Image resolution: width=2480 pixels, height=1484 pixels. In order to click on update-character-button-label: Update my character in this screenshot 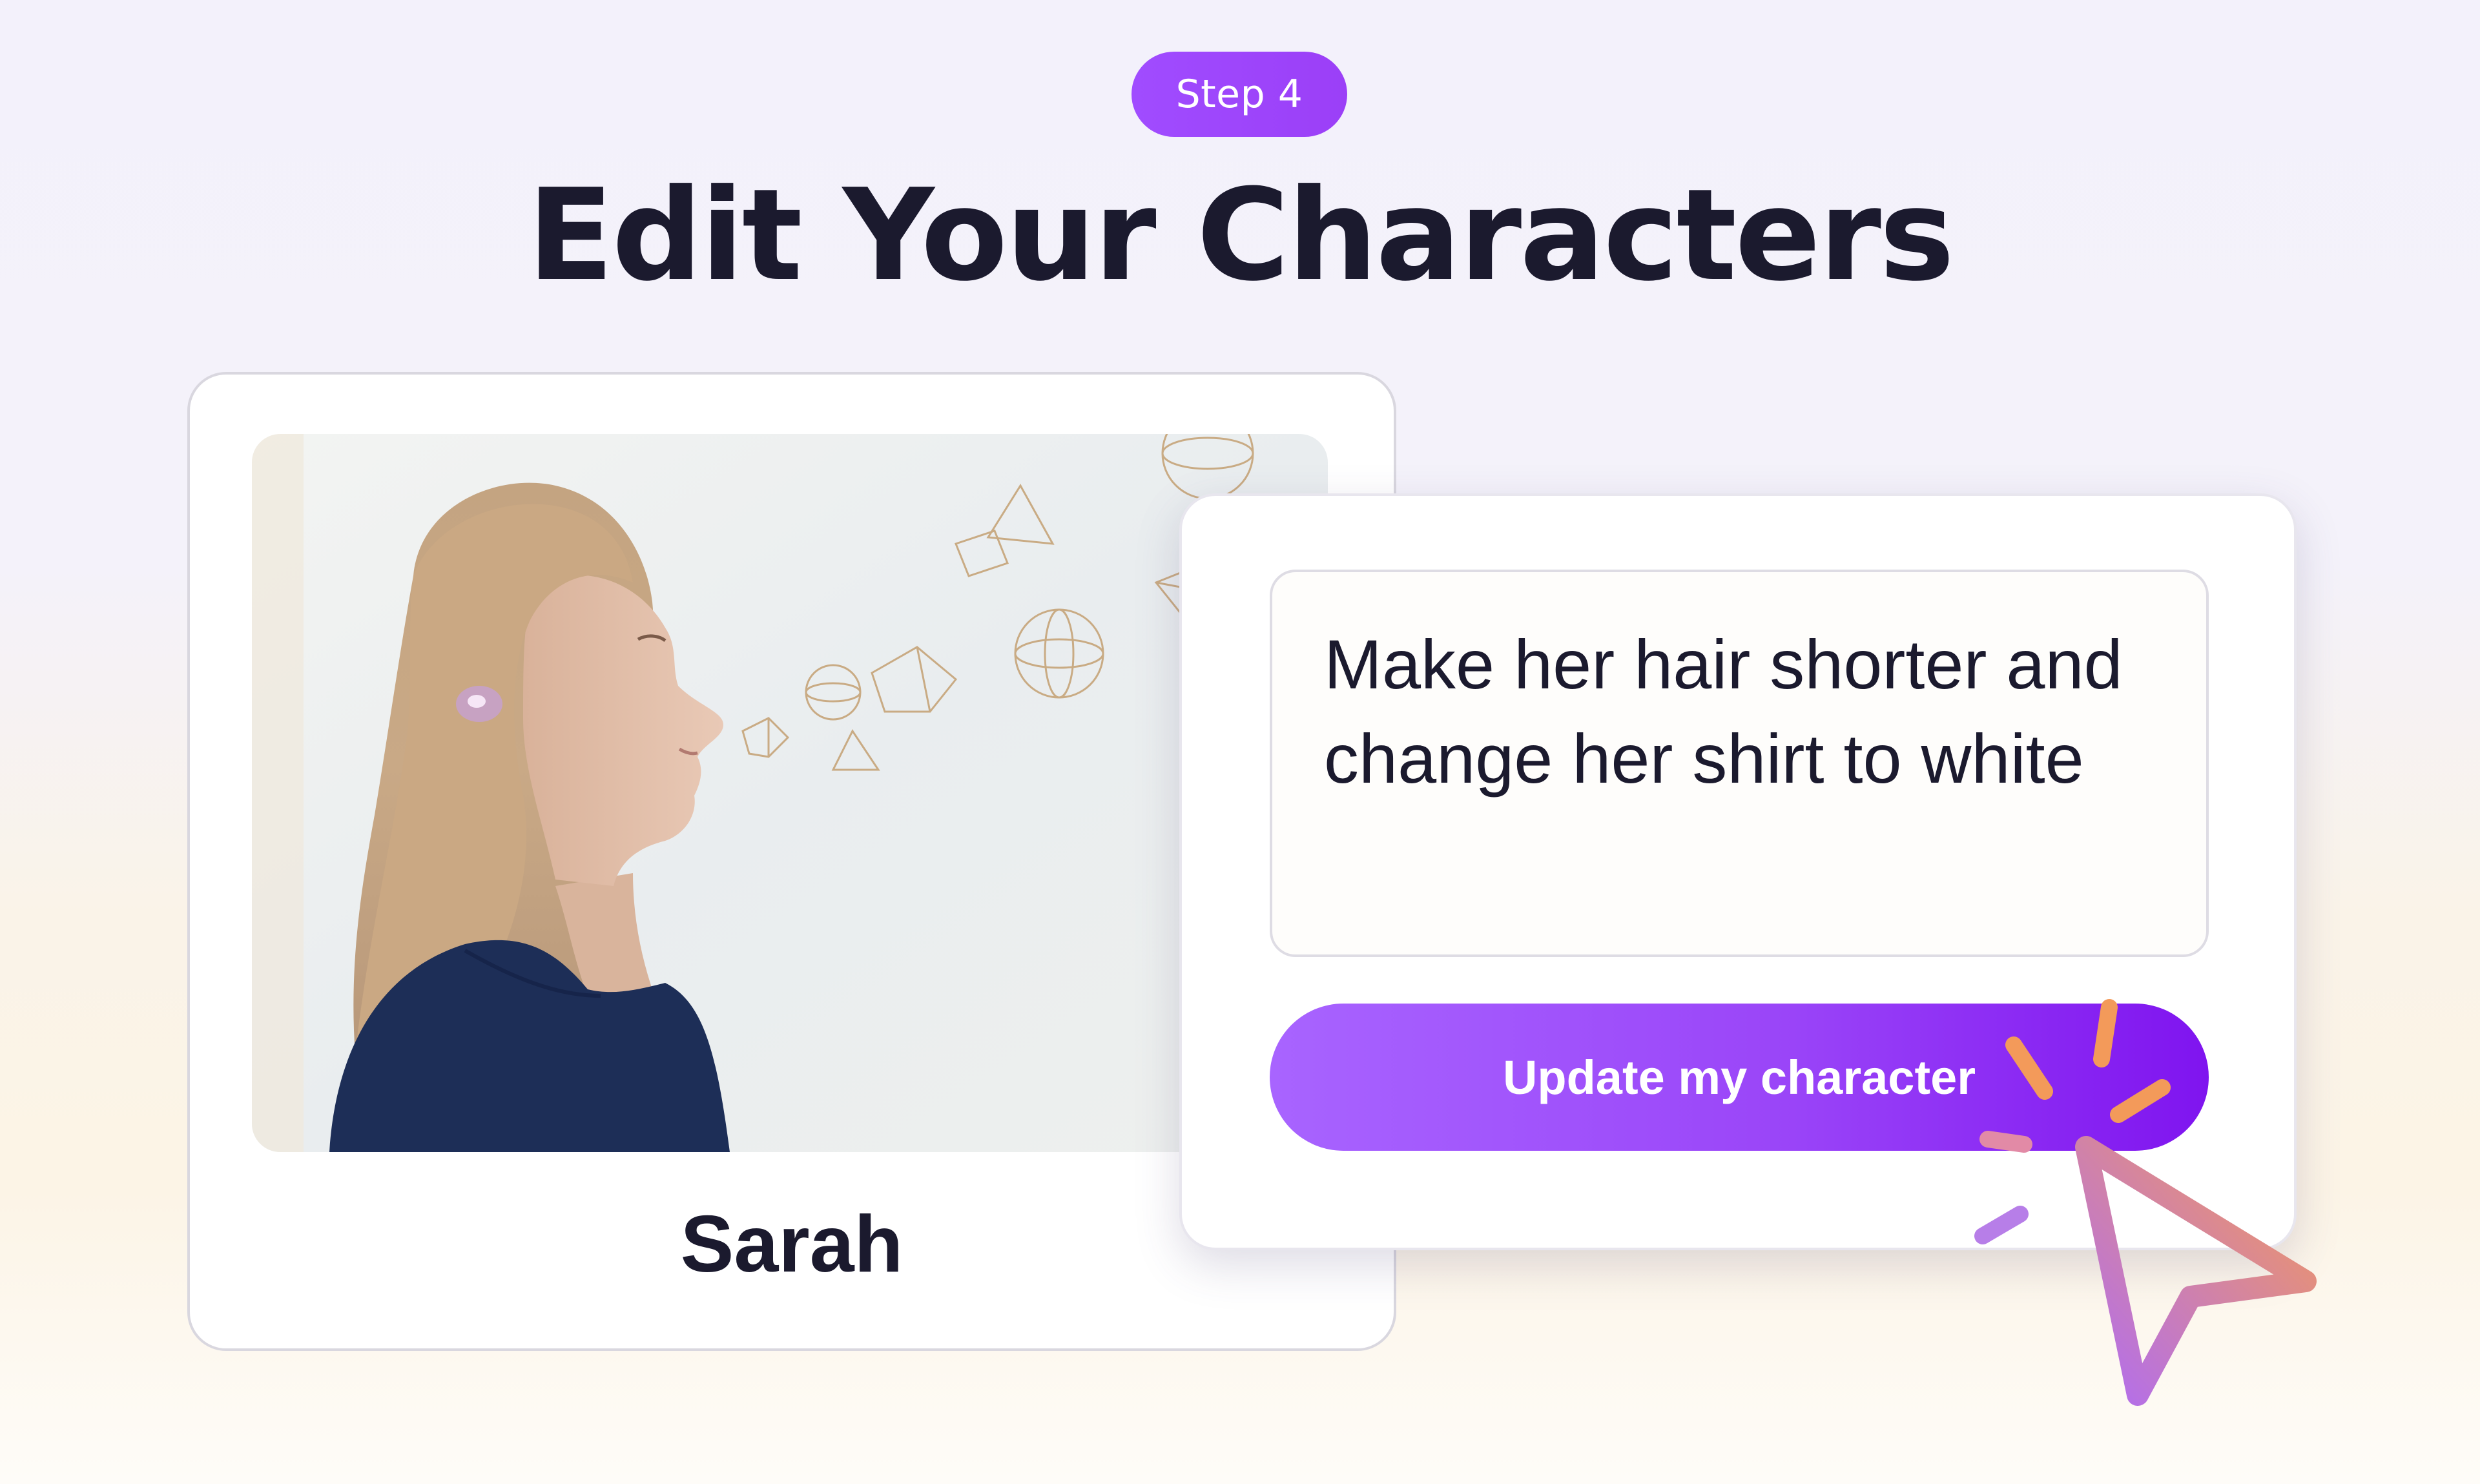, I will do `click(1739, 1077)`.